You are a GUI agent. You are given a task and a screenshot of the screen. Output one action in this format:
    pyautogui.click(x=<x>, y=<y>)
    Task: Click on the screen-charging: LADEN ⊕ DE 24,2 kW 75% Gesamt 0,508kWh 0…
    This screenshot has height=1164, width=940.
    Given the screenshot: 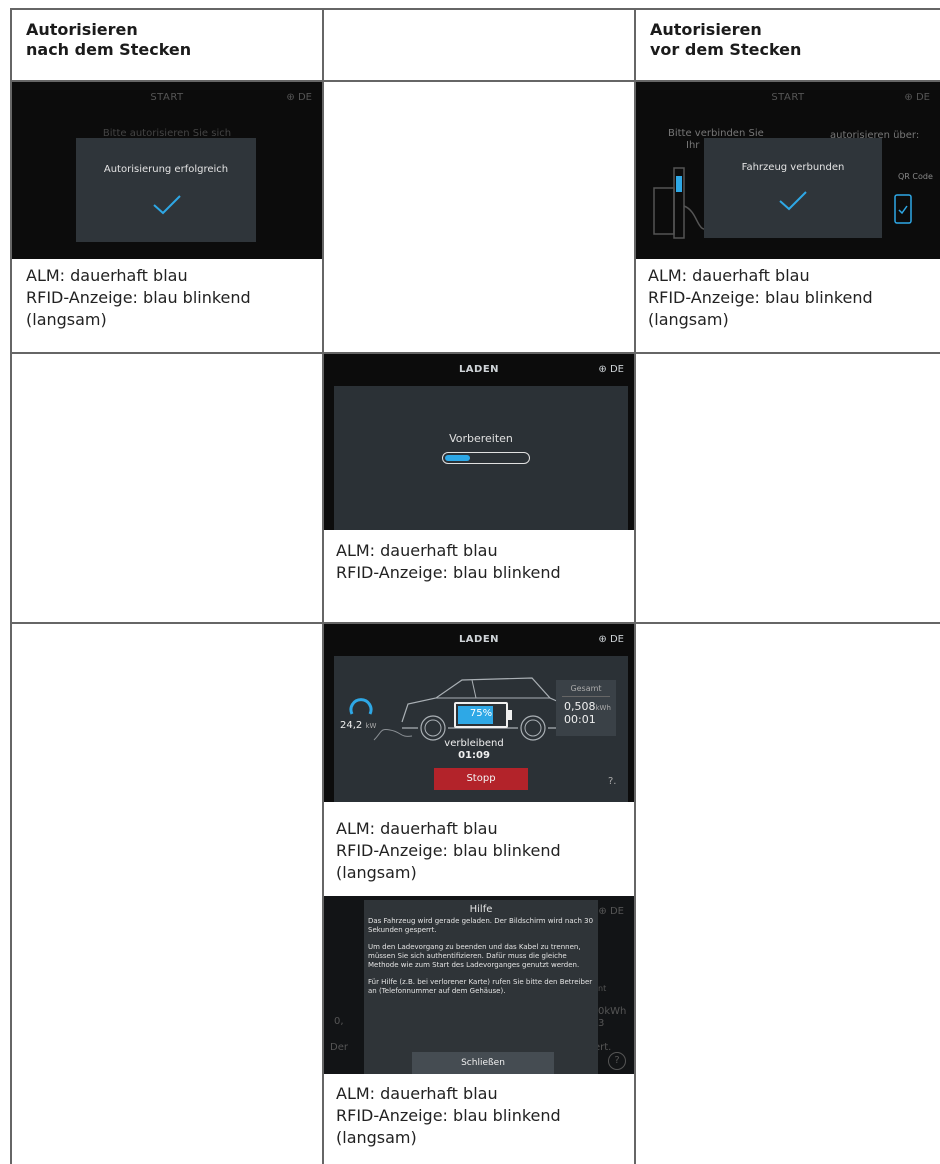 What is the action you would take?
    pyautogui.click(x=479, y=713)
    